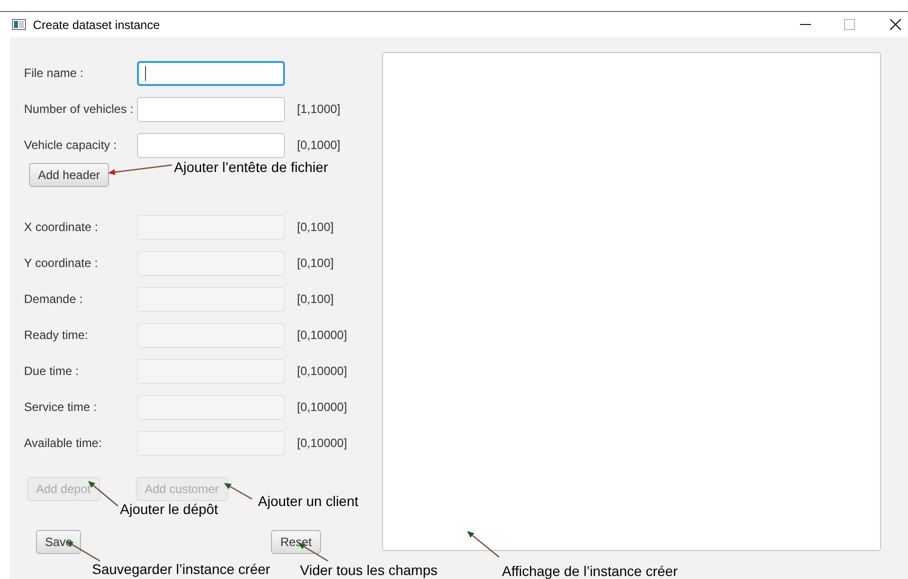  I want to click on field-label: Available time:, so click(63, 443).